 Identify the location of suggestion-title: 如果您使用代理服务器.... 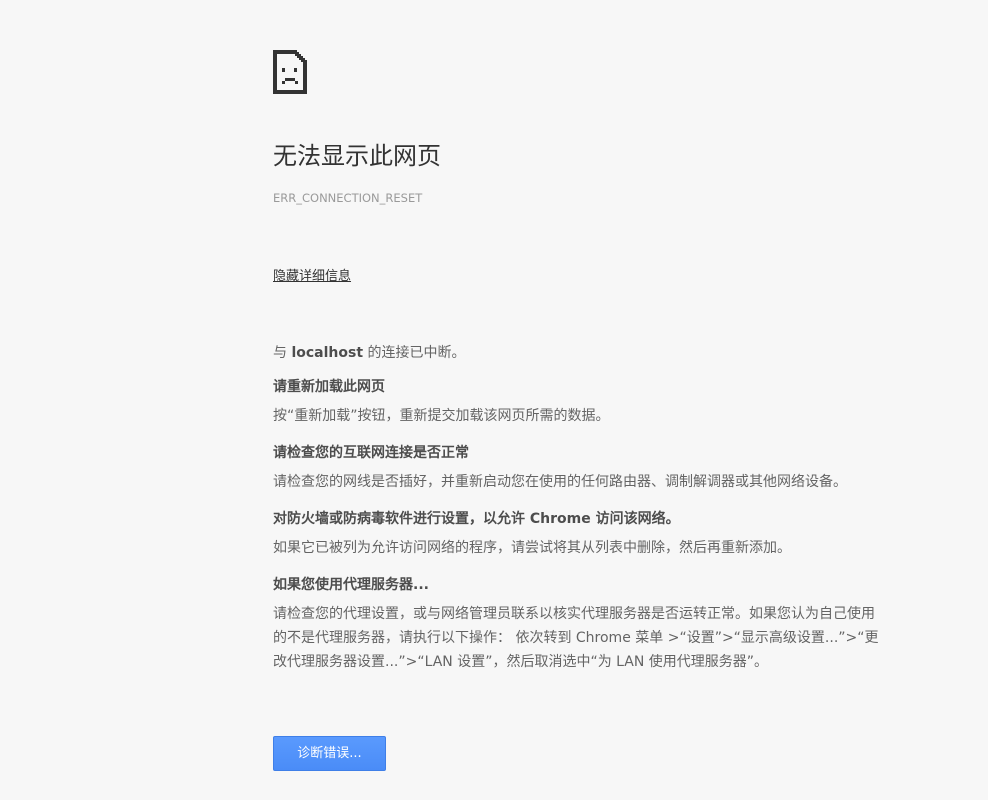
(351, 585).